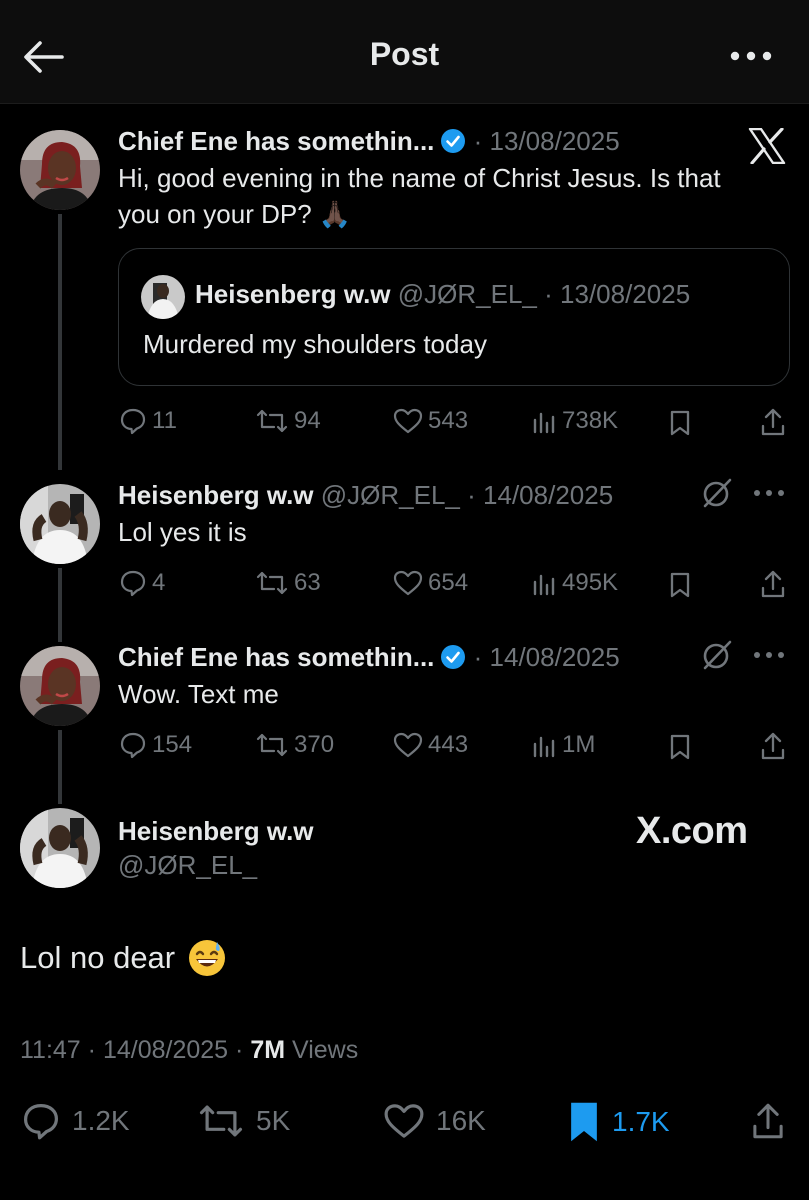 The width and height of the screenshot is (809, 1200). Describe the element at coordinates (404, 54) in the screenshot. I see `page-title: Post` at that location.